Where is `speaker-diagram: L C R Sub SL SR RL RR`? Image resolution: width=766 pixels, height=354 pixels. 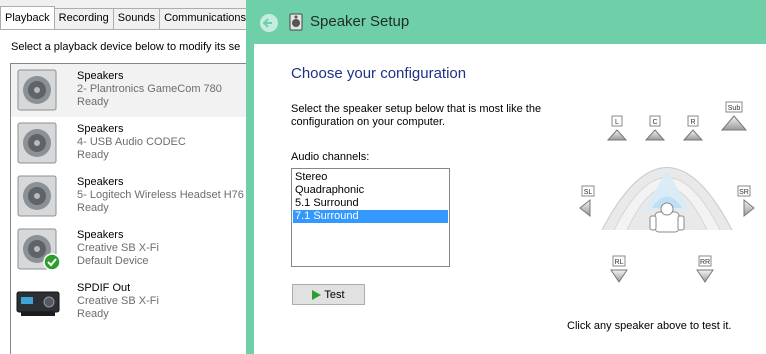
speaker-diagram: L C R Sub SL SR RL RR is located at coordinates (667, 192).